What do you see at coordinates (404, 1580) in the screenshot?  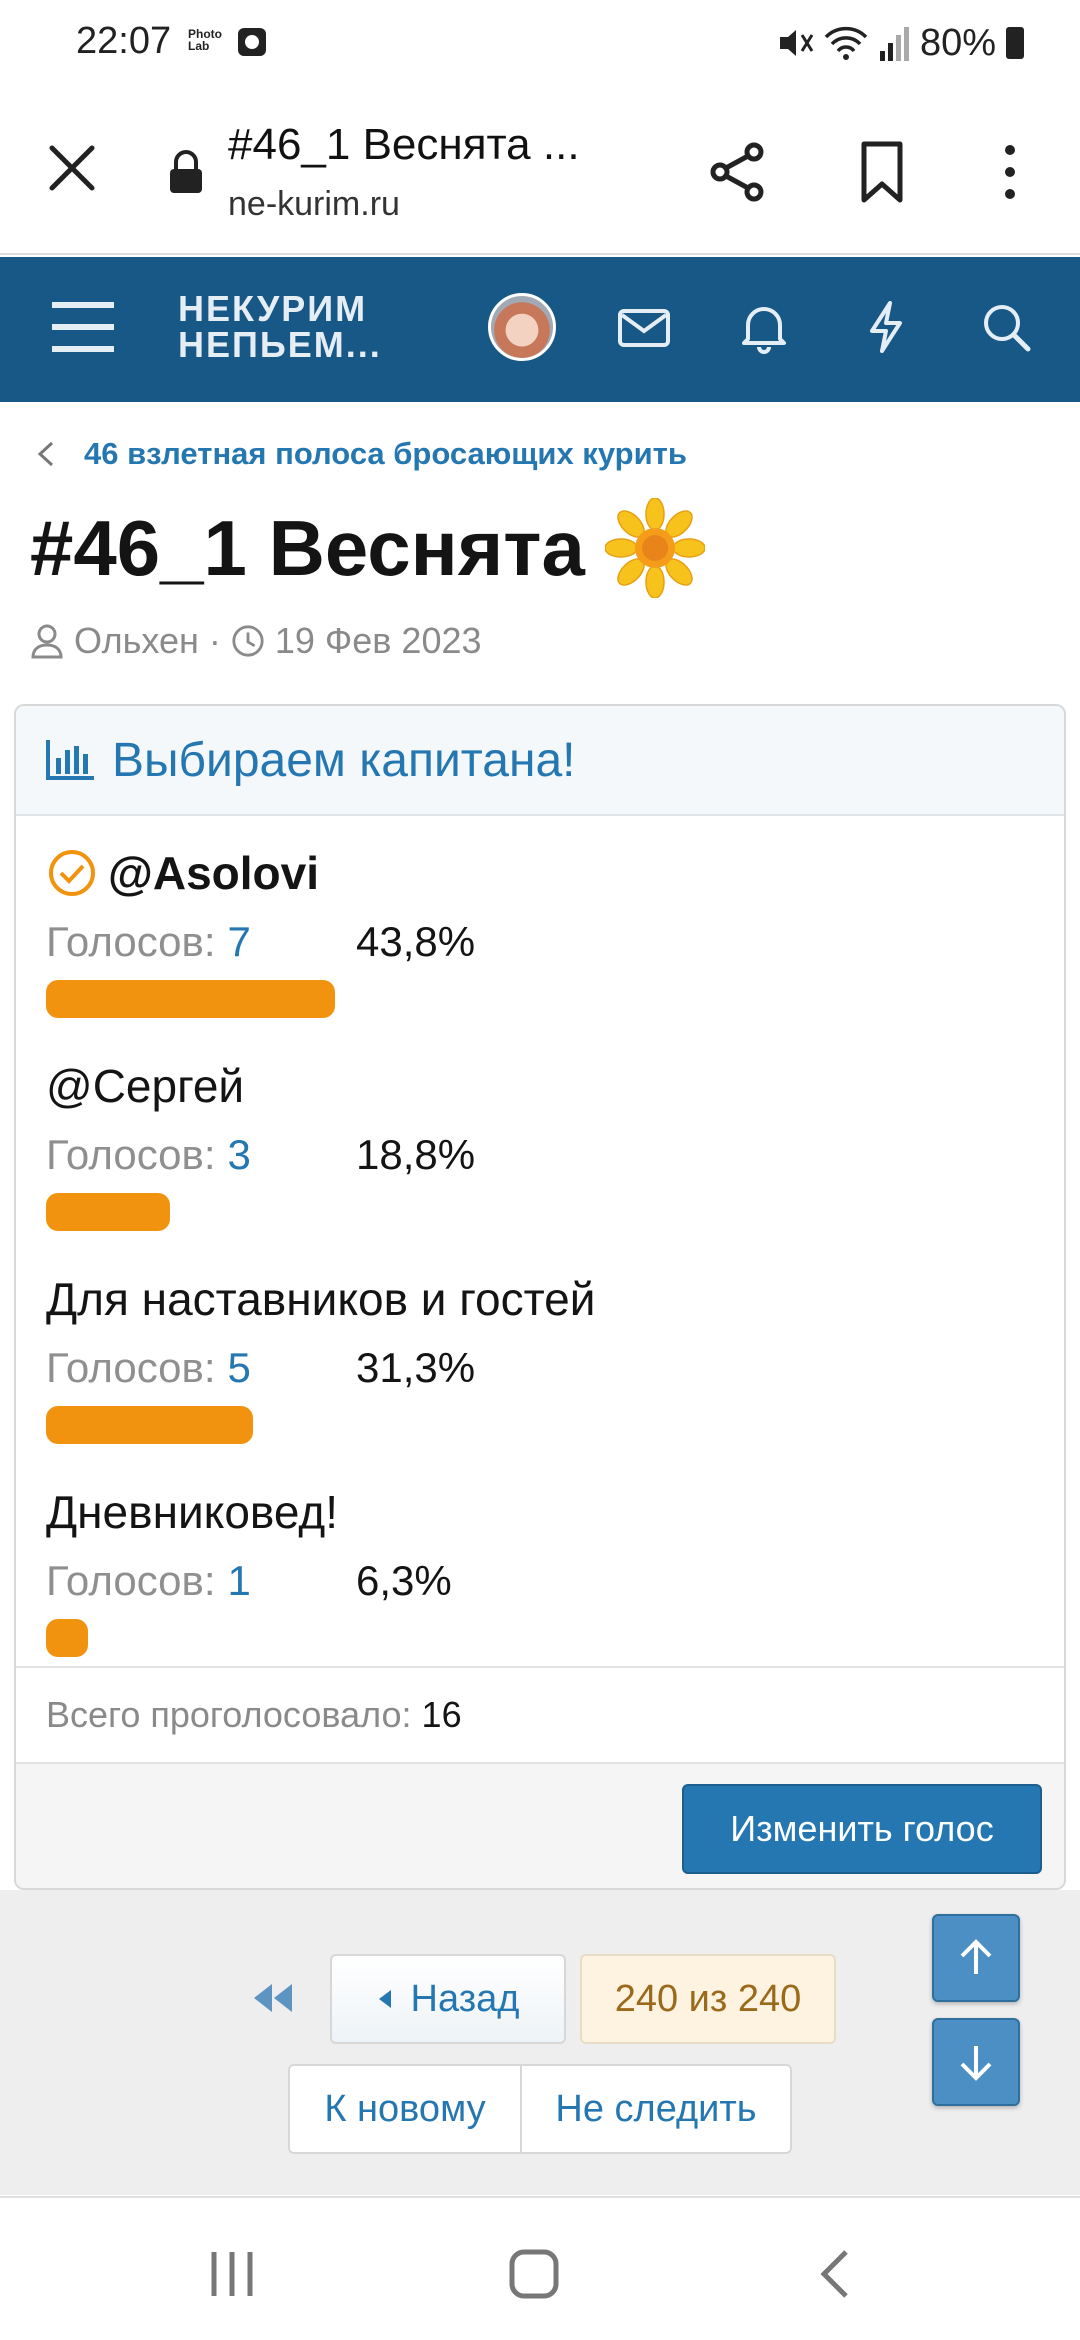 I see `vote-percent: 6,3%` at bounding box center [404, 1580].